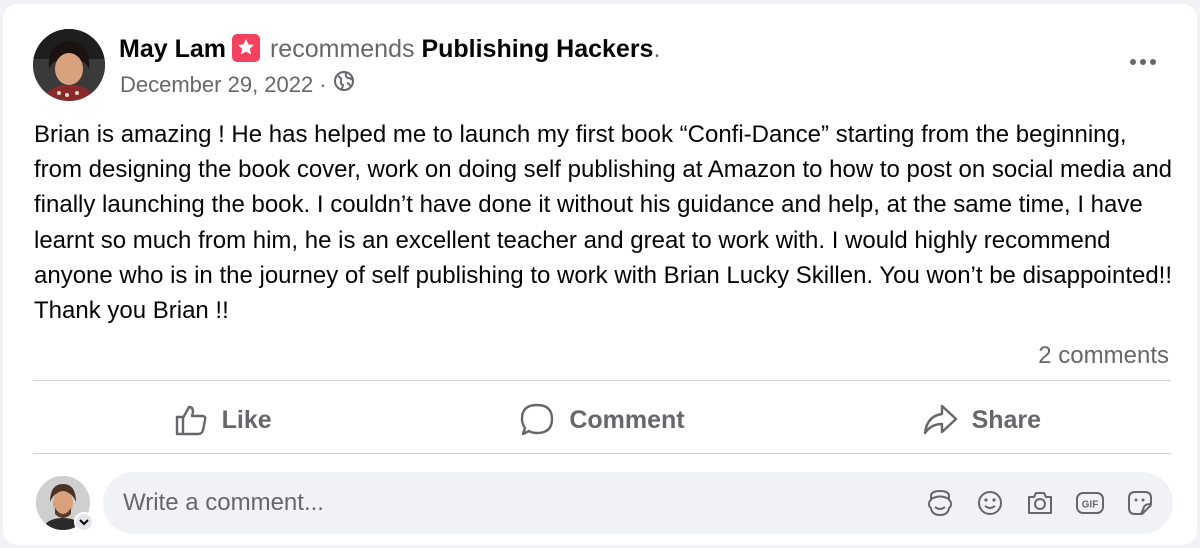  Describe the element at coordinates (1090, 505) in the screenshot. I see `svg-text: GIF` at that location.